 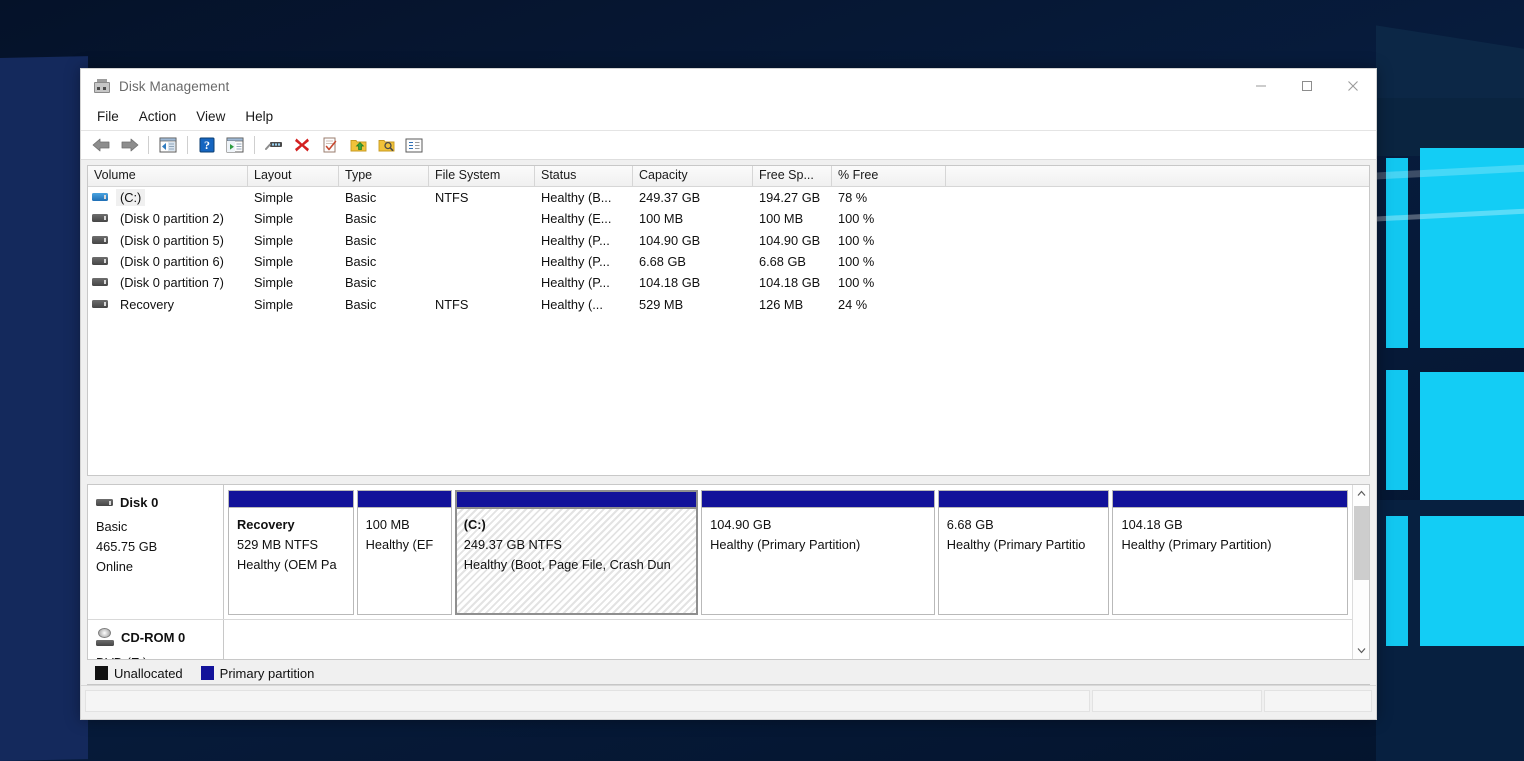 I want to click on partition-block: 100 MB Healthy (EF, so click(x=404, y=552).